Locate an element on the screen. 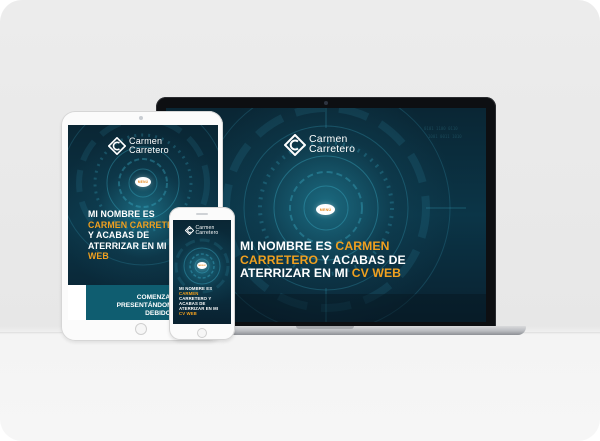 This screenshot has height=441, width=600. laptop-camera is located at coordinates (326, 103).